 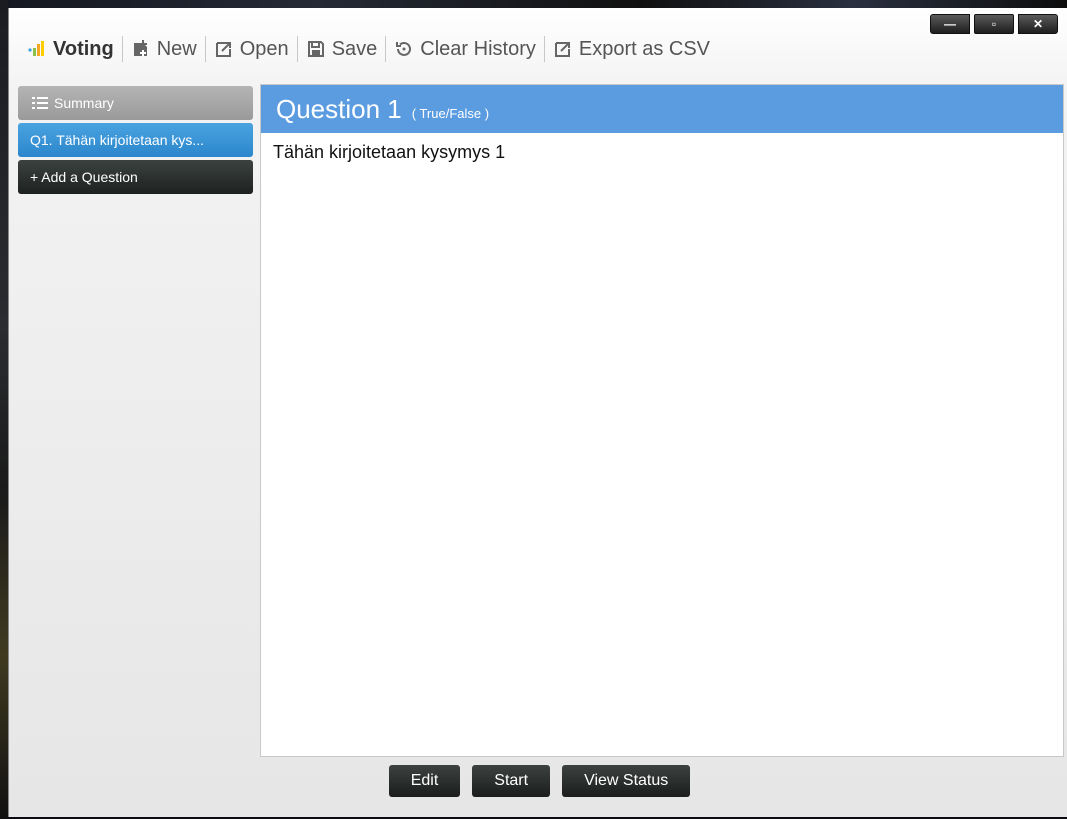 I want to click on save-label: Save, so click(x=354, y=48).